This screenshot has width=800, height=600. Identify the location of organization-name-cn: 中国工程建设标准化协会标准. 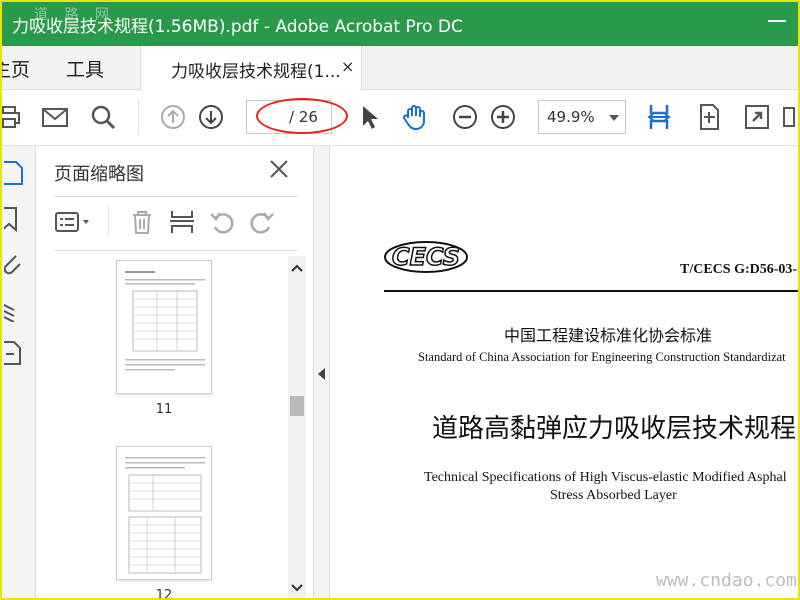
(608, 335).